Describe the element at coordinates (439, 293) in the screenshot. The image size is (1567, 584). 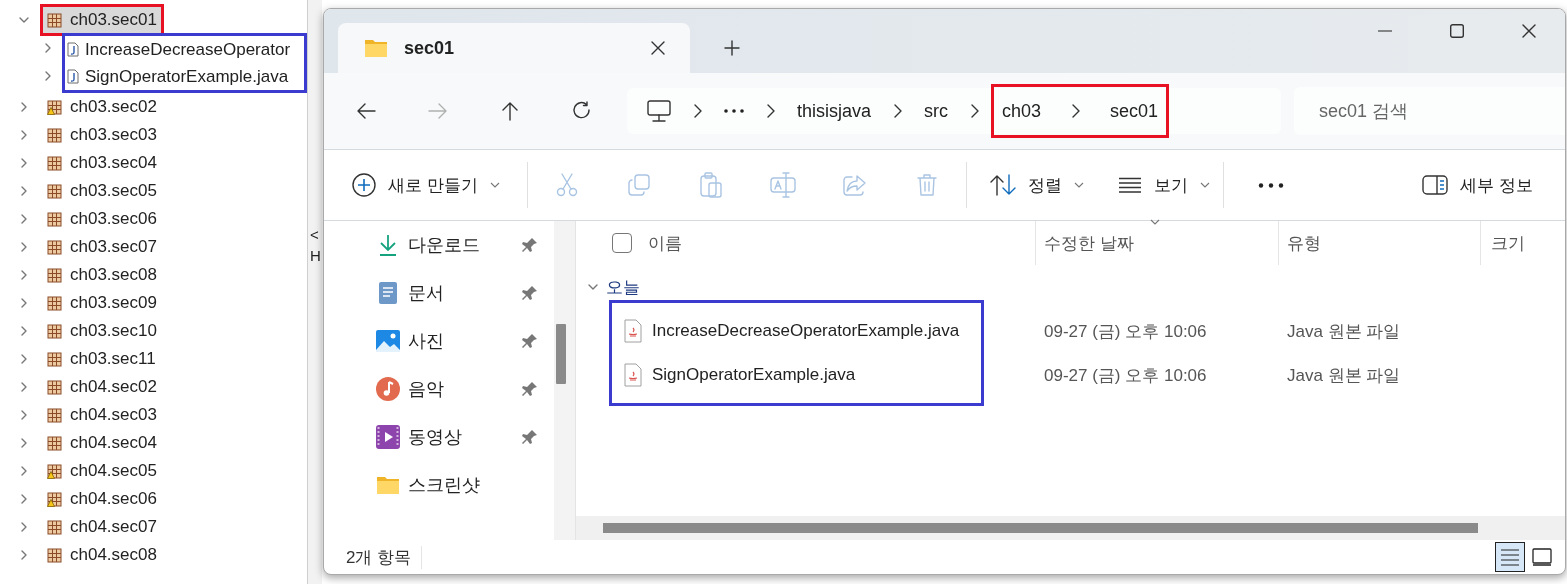
I see `navigation-item: 문서` at that location.